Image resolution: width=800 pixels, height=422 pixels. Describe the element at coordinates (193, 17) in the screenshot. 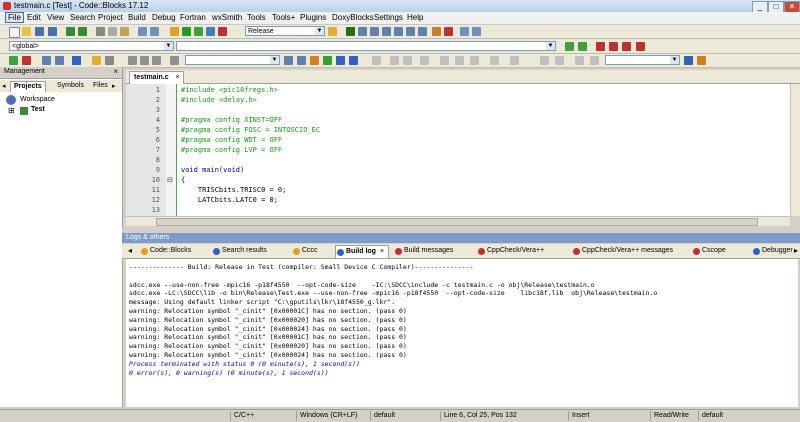

I see `menu-fortran: Fortran` at that location.